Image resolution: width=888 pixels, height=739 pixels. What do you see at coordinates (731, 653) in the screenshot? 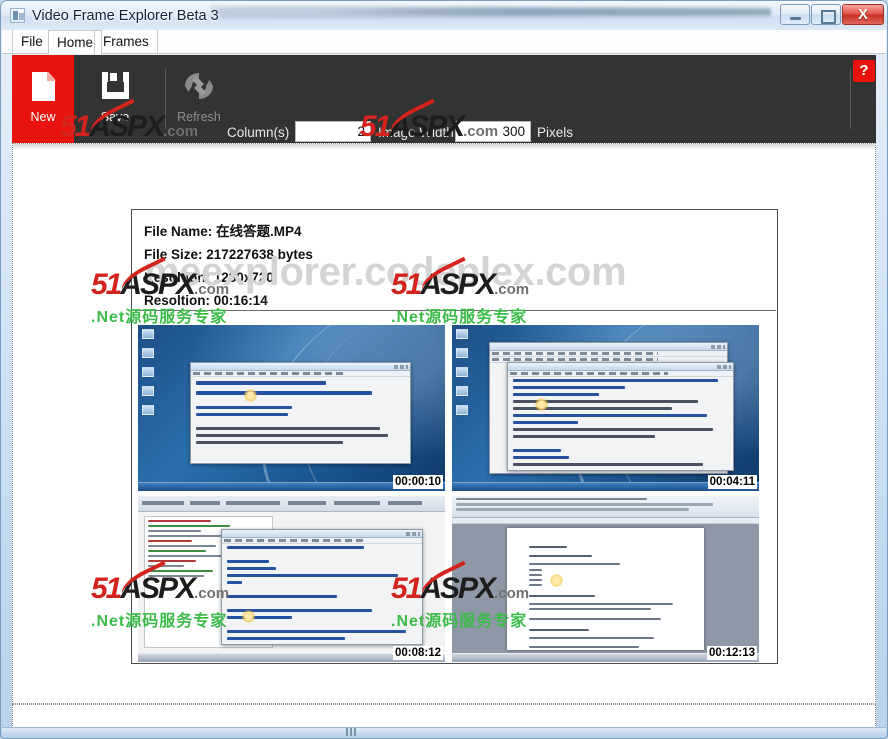
I see `frame-4-timestamp: 00:12:13` at bounding box center [731, 653].